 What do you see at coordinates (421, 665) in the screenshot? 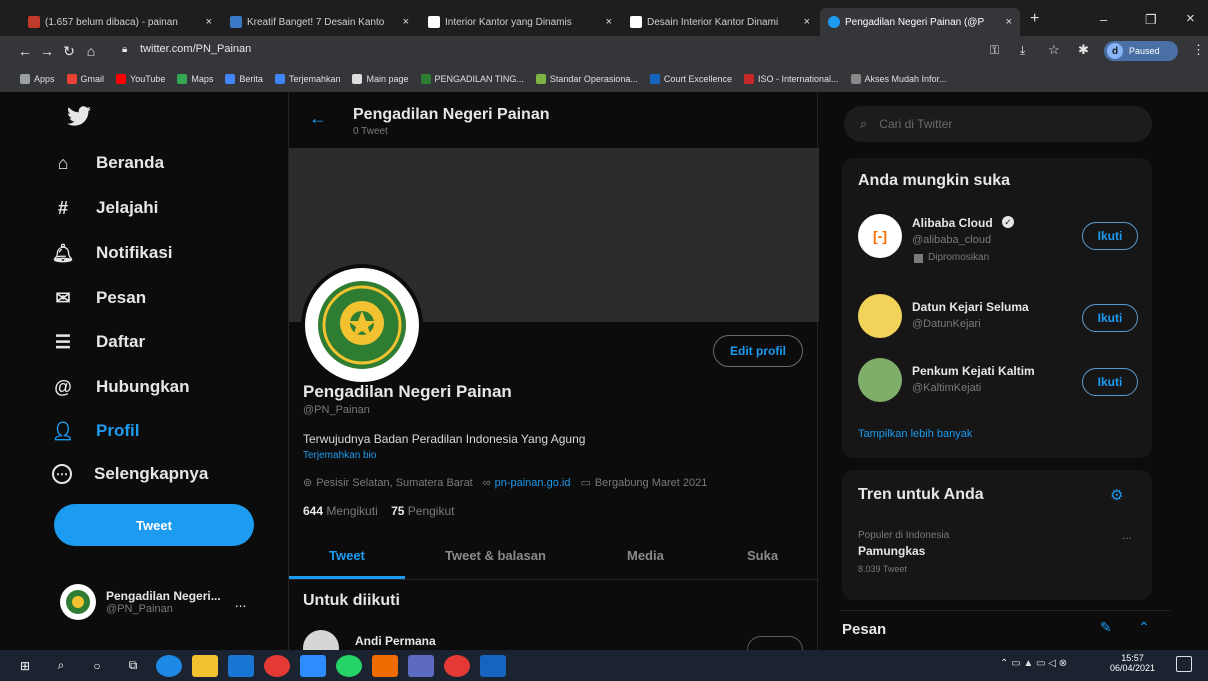
I see `store-icon` at bounding box center [421, 665].